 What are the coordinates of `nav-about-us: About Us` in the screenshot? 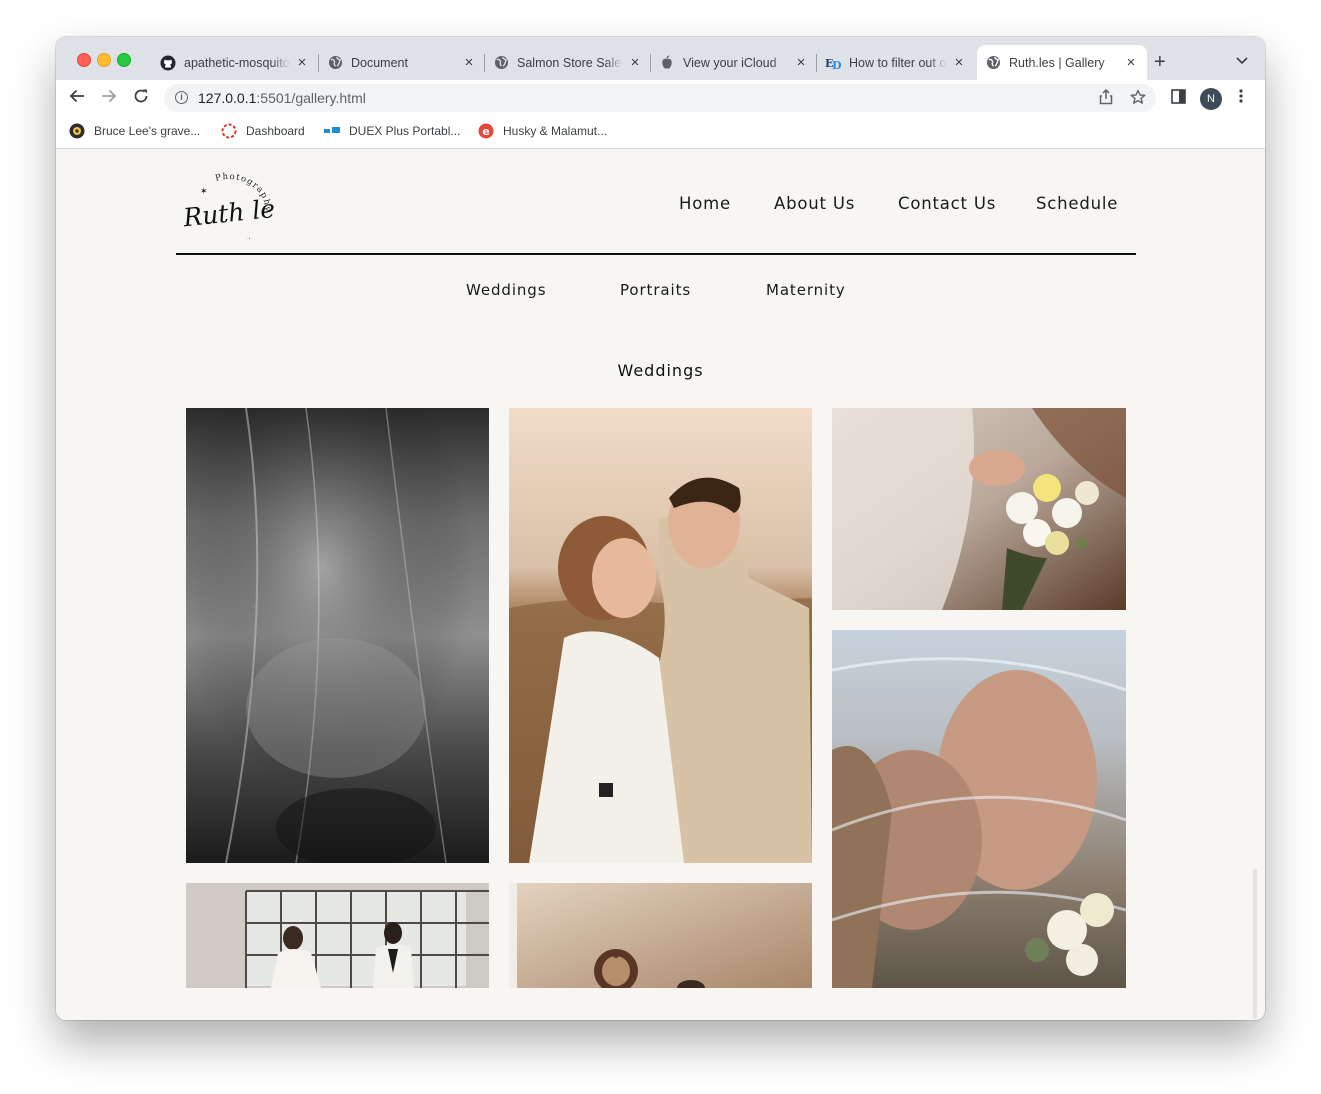 It's located at (814, 203).